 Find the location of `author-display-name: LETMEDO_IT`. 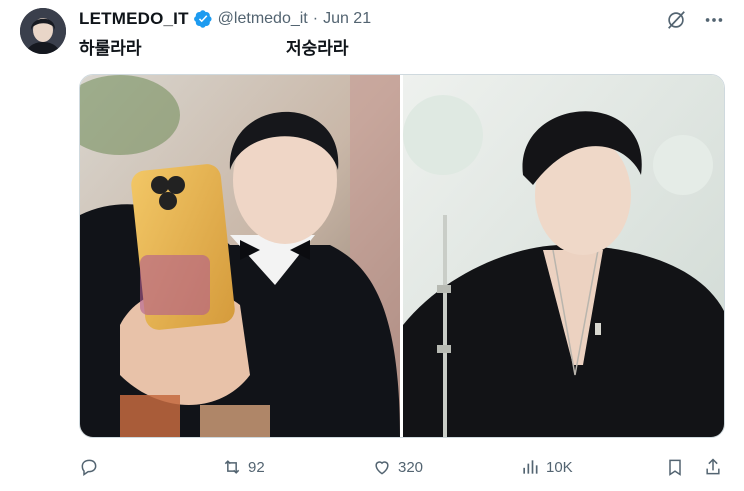

author-display-name: LETMEDO_IT is located at coordinates (134, 19).